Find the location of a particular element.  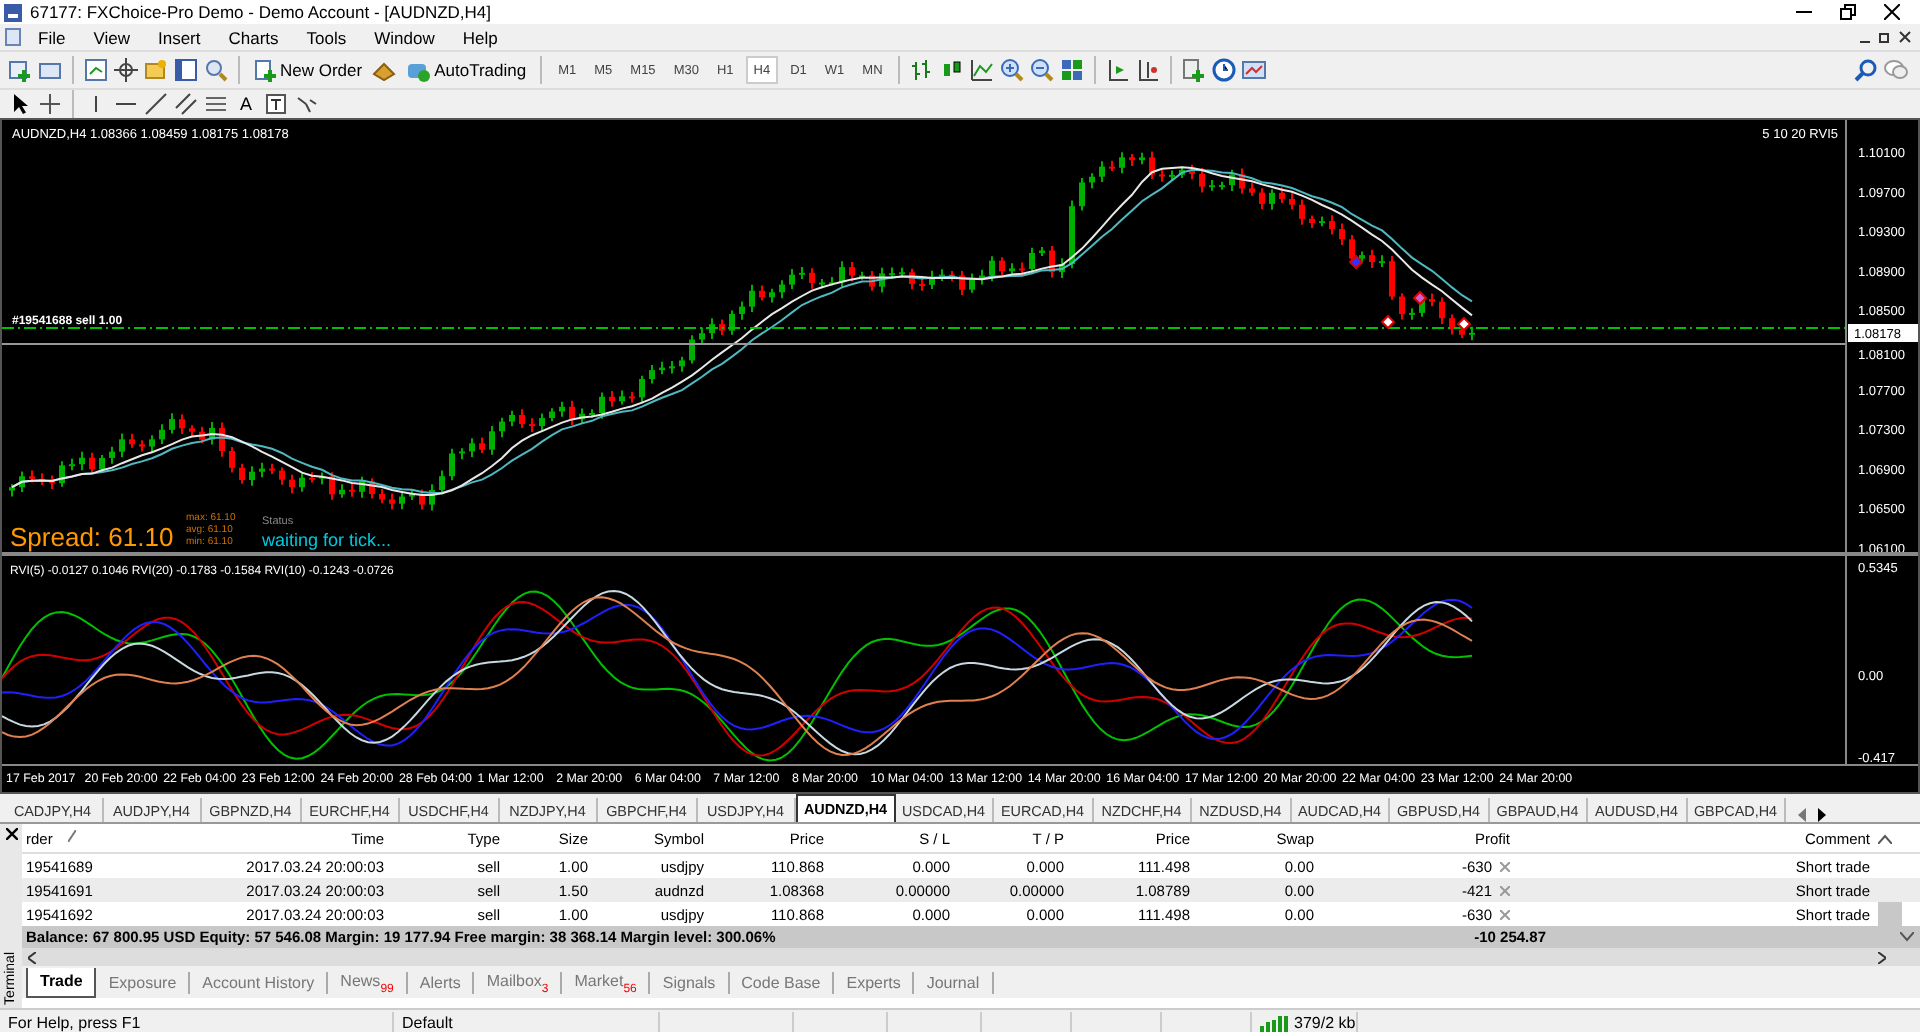

menu-item: Help is located at coordinates (480, 37).